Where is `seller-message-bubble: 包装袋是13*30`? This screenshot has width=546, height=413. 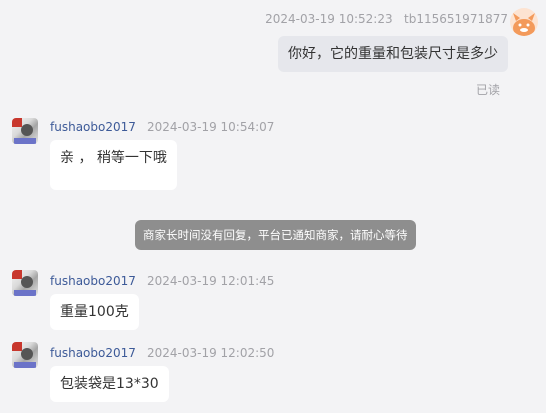
seller-message-bubble: 包装袋是13*30 is located at coordinates (109, 384).